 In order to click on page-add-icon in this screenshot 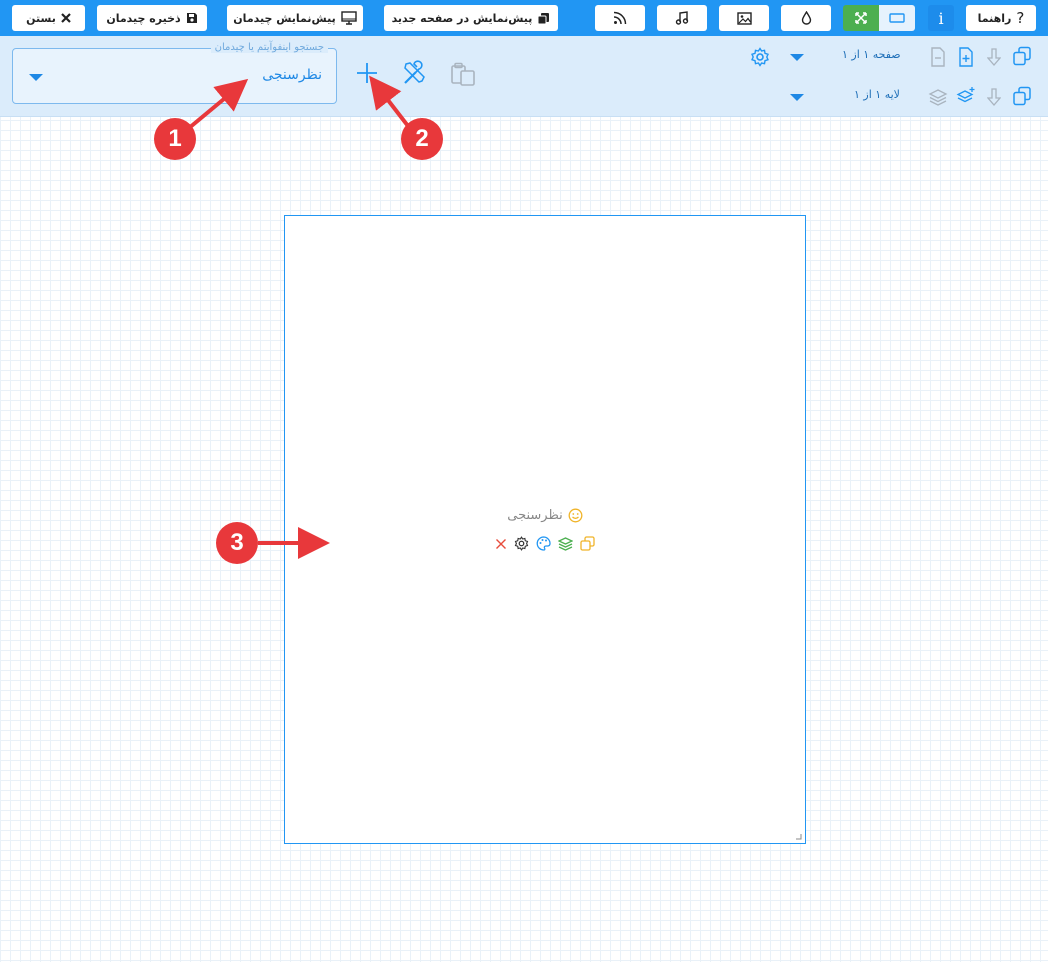, I will do `click(966, 57)`.